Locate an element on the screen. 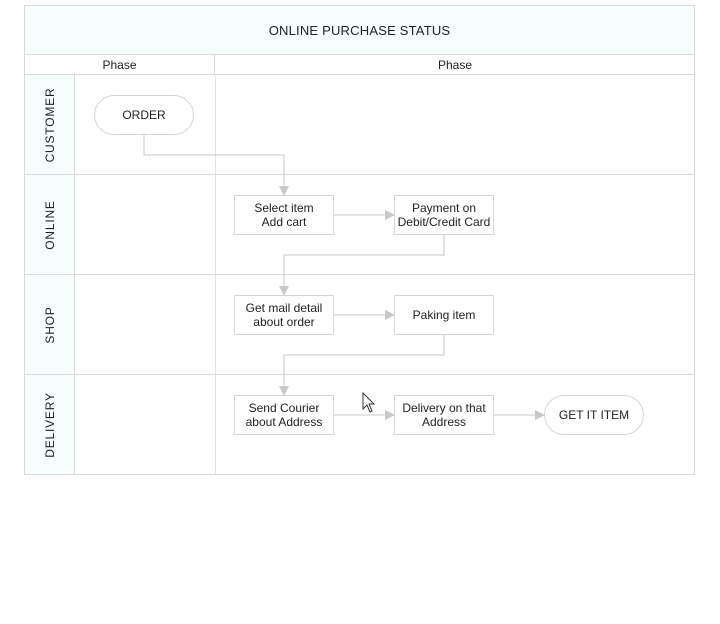  node-payment: Payment on Debit/Credit Card is located at coordinates (444, 215).